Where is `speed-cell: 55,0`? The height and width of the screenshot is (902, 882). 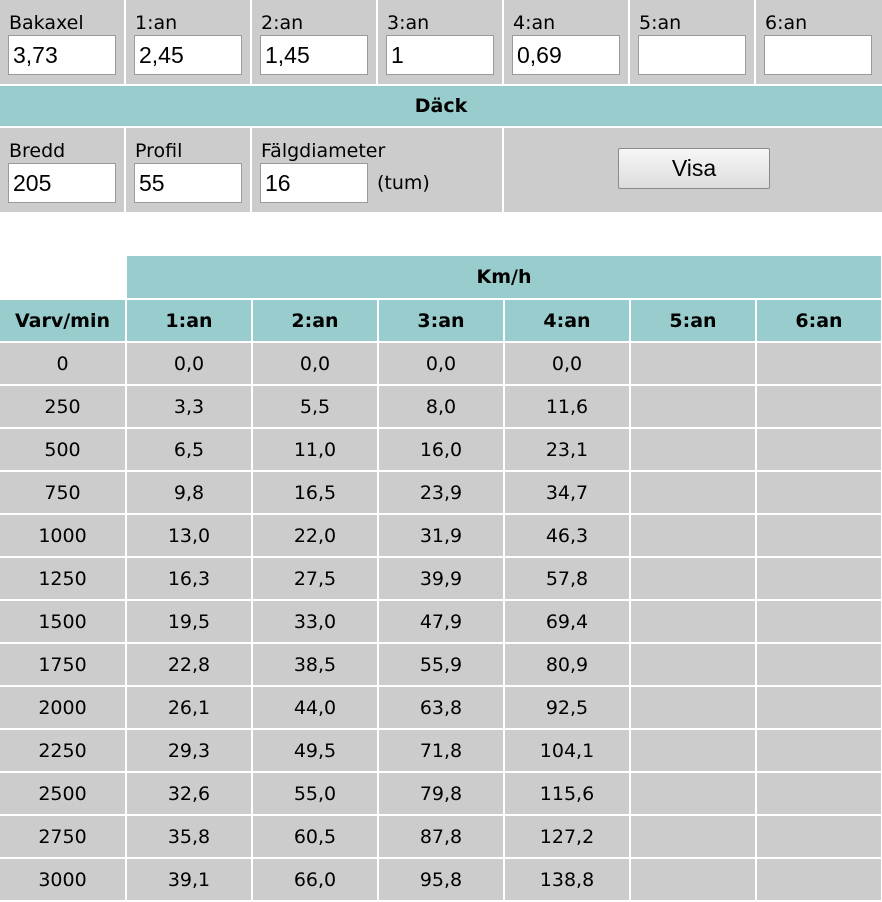
speed-cell: 55,0 is located at coordinates (315, 794).